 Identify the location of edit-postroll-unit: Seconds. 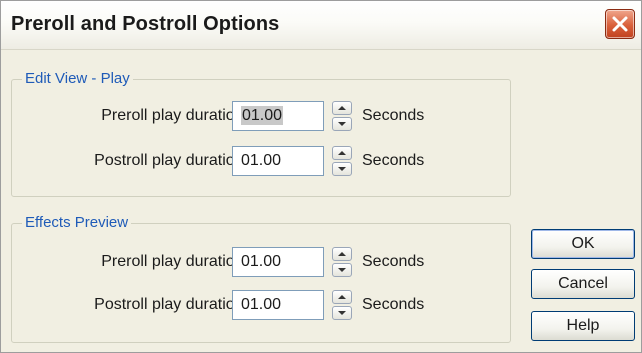
(393, 160).